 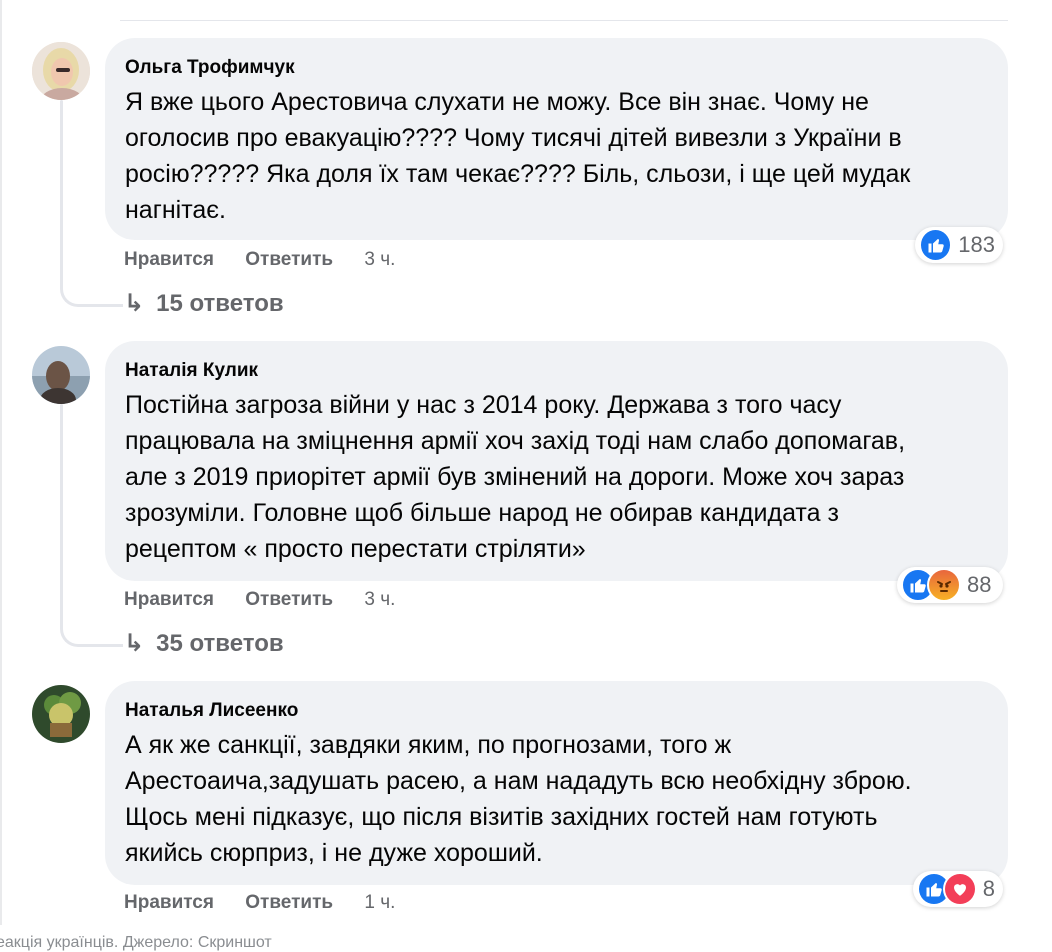 I want to click on reactions-summary: 8, so click(x=958, y=889).